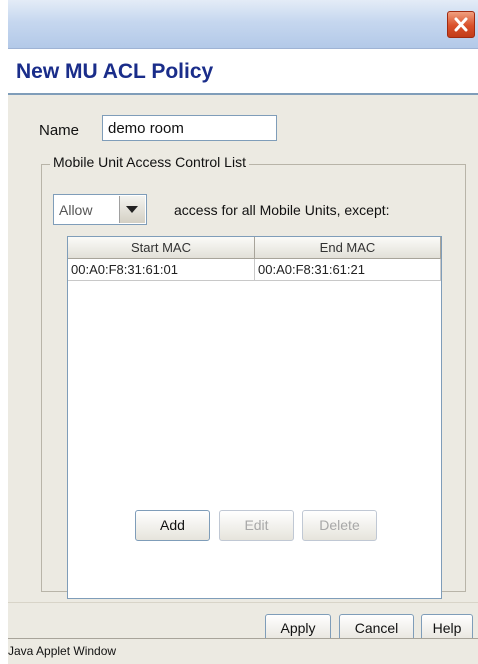 The image size is (478, 664). What do you see at coordinates (115, 71) in the screenshot?
I see `page-title: New MU ACL Policy` at bounding box center [115, 71].